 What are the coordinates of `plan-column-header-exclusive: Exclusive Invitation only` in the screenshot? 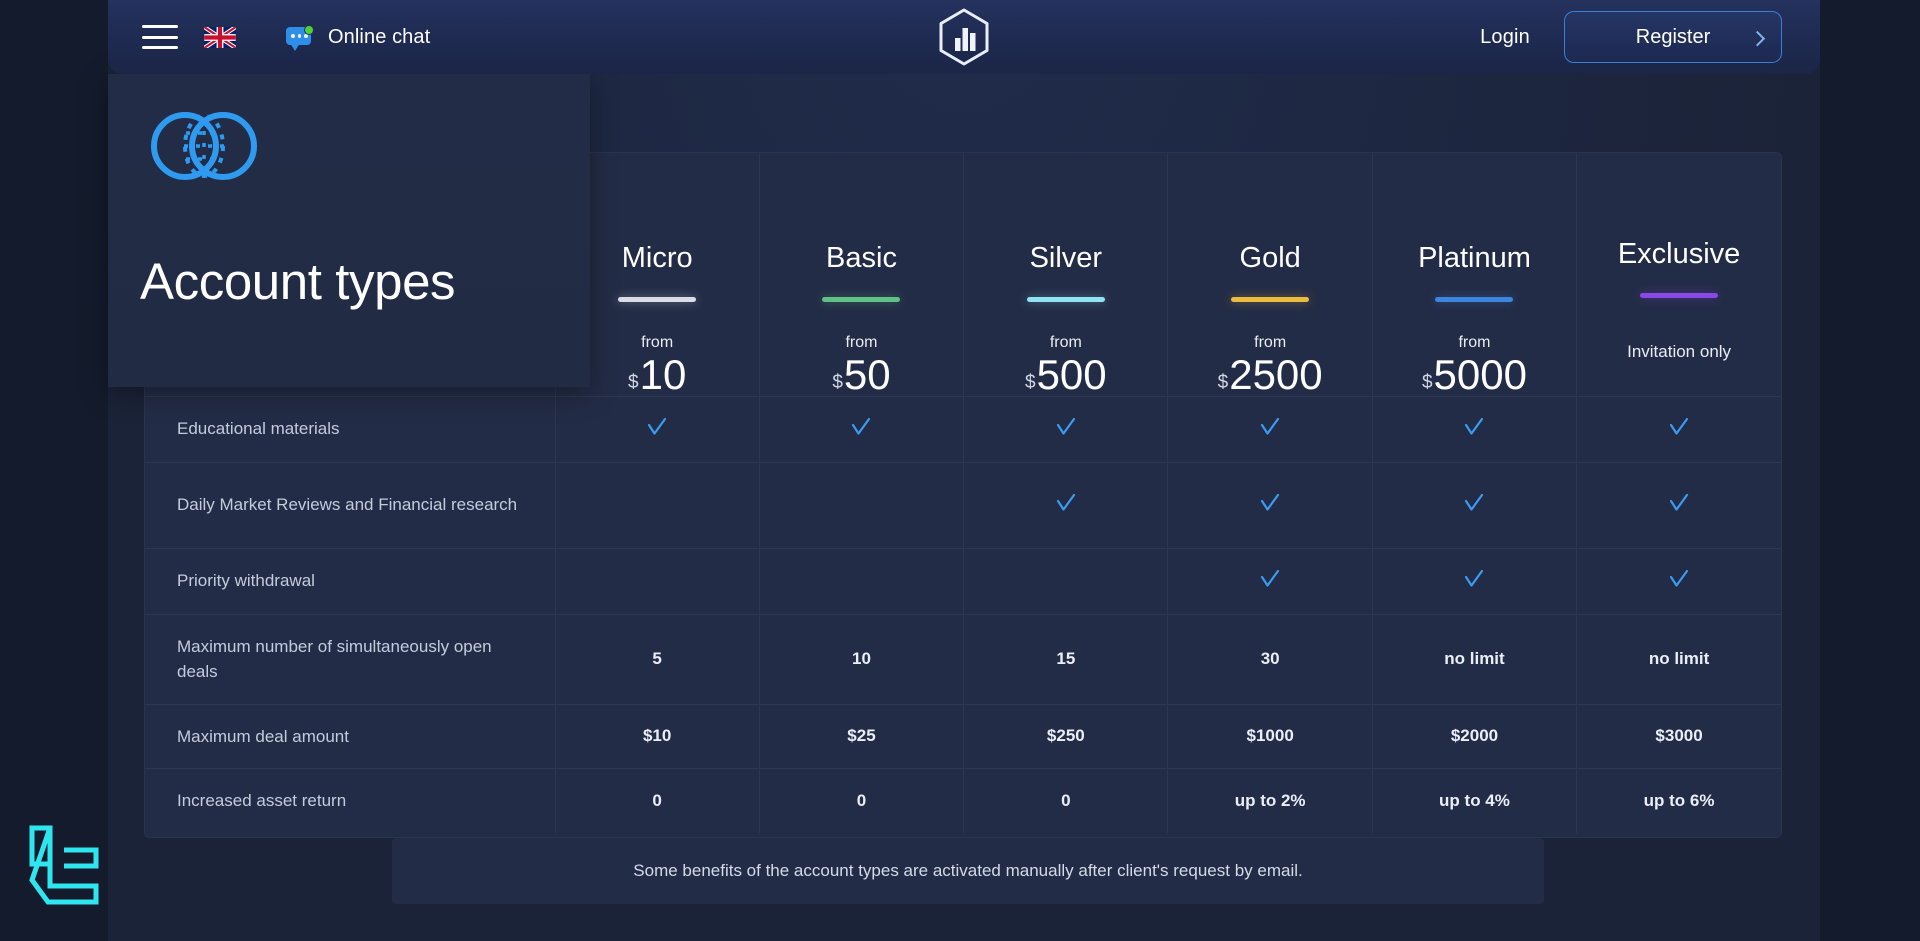 It's located at (1678, 274).